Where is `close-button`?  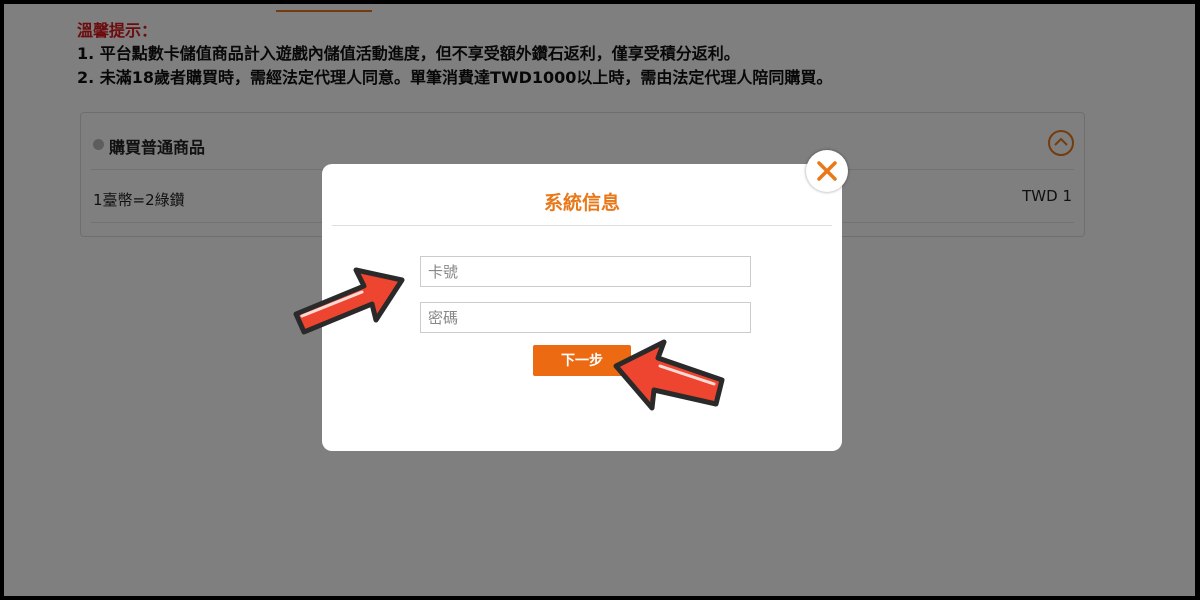
close-button is located at coordinates (827, 171).